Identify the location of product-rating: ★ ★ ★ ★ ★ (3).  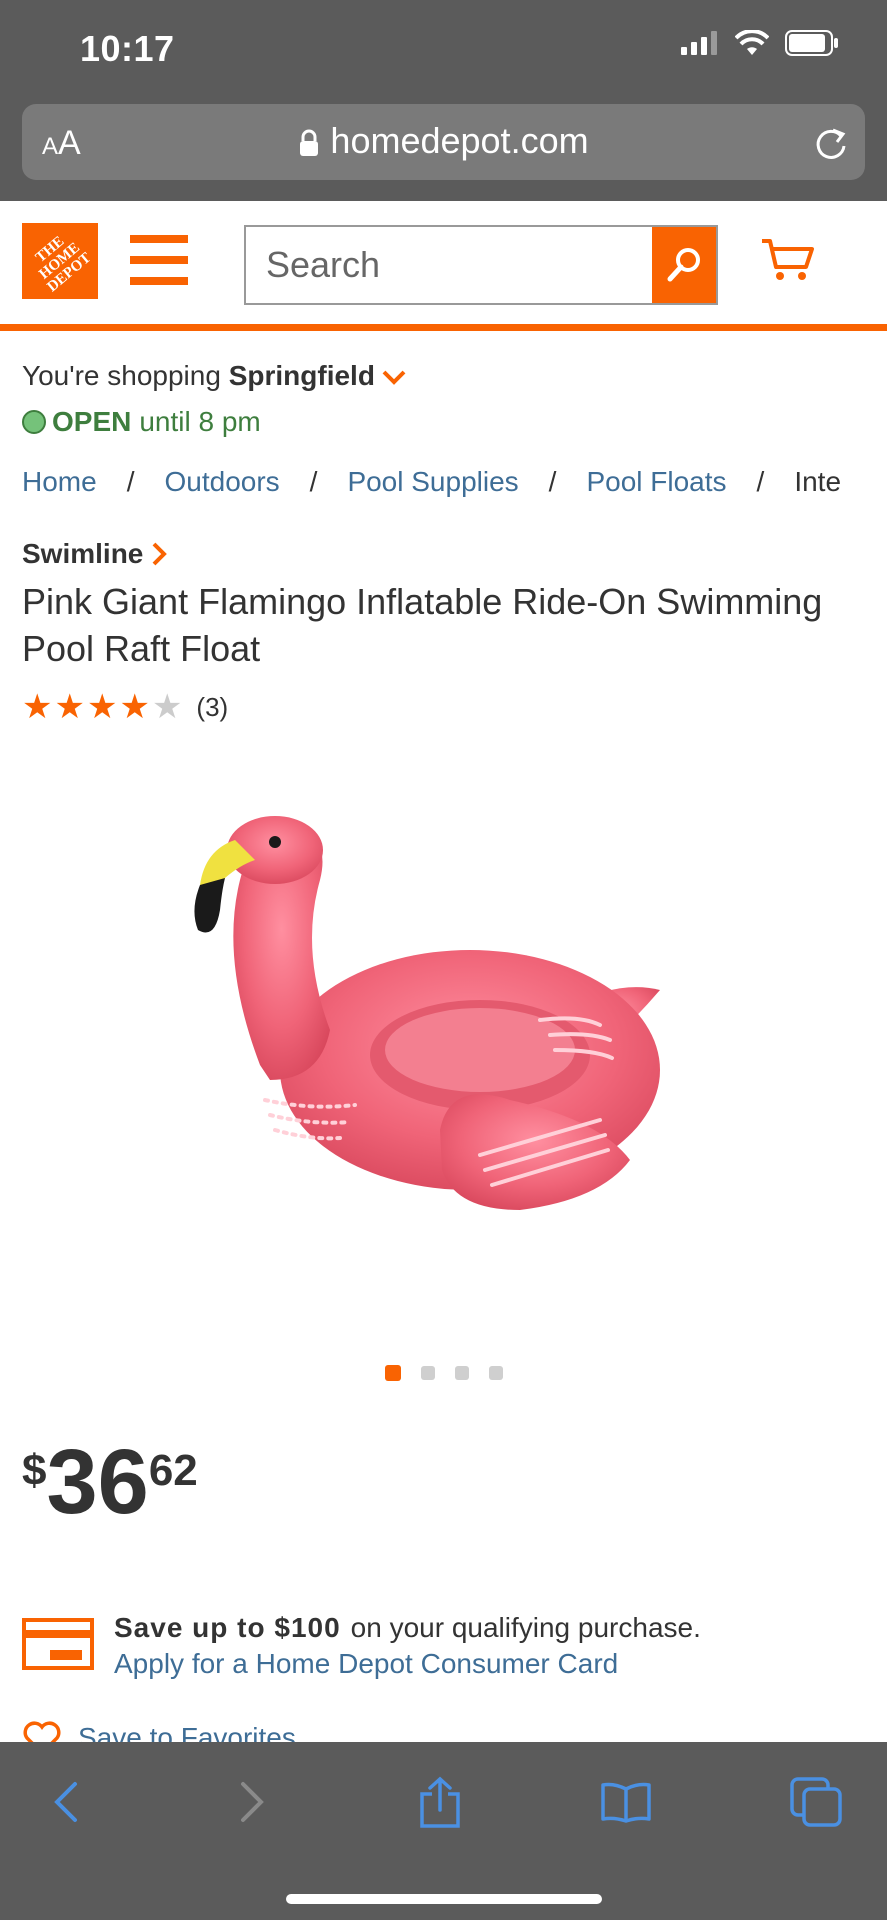
(125, 707).